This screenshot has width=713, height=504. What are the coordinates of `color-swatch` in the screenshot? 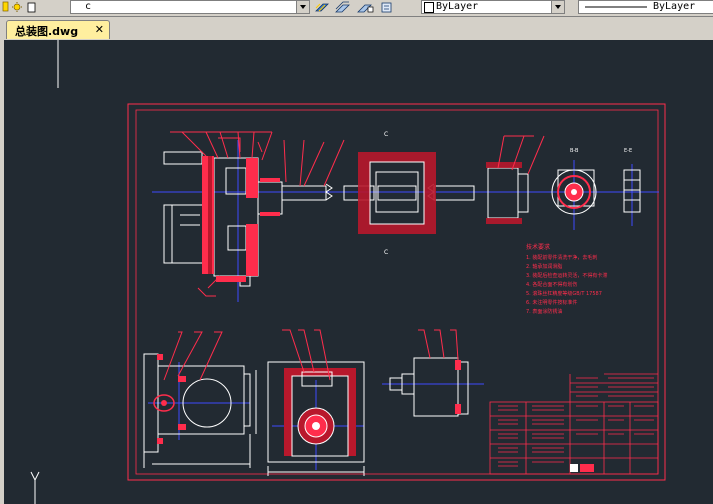 It's located at (429, 7).